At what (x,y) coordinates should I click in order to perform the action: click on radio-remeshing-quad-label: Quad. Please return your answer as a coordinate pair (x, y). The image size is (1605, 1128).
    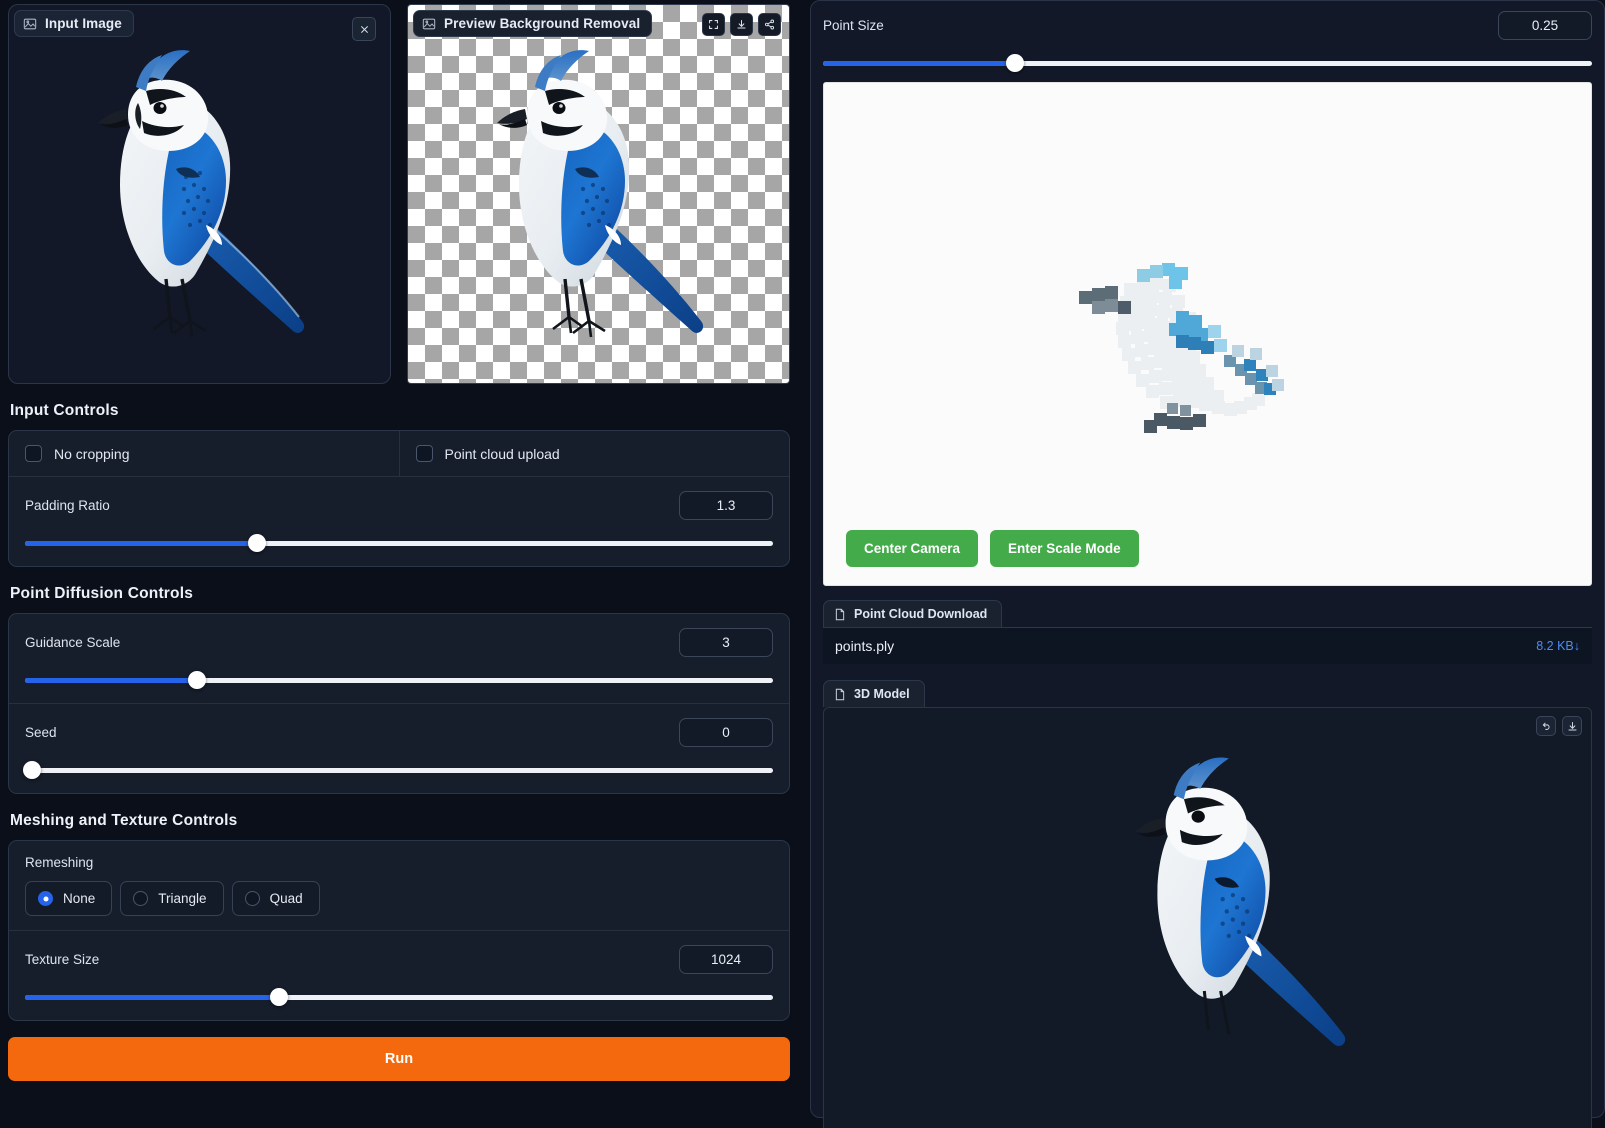
    Looking at the image, I should click on (286, 898).